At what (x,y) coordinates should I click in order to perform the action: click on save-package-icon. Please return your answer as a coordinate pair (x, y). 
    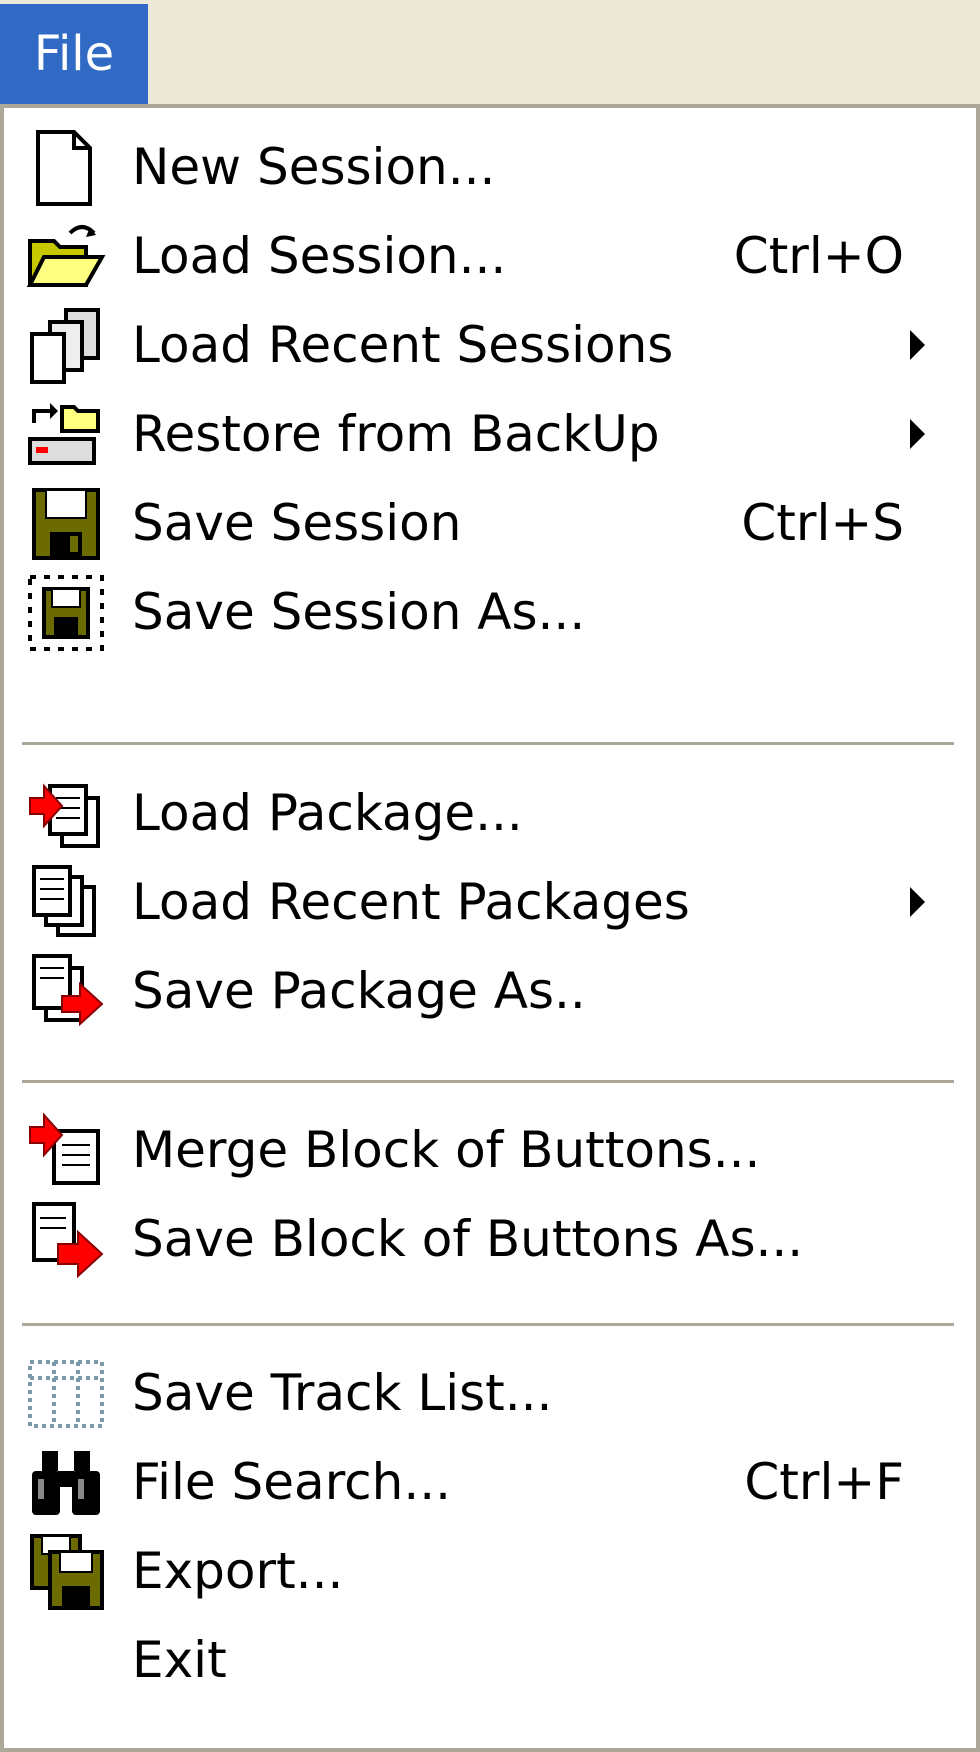
    Looking at the image, I should click on (66, 992).